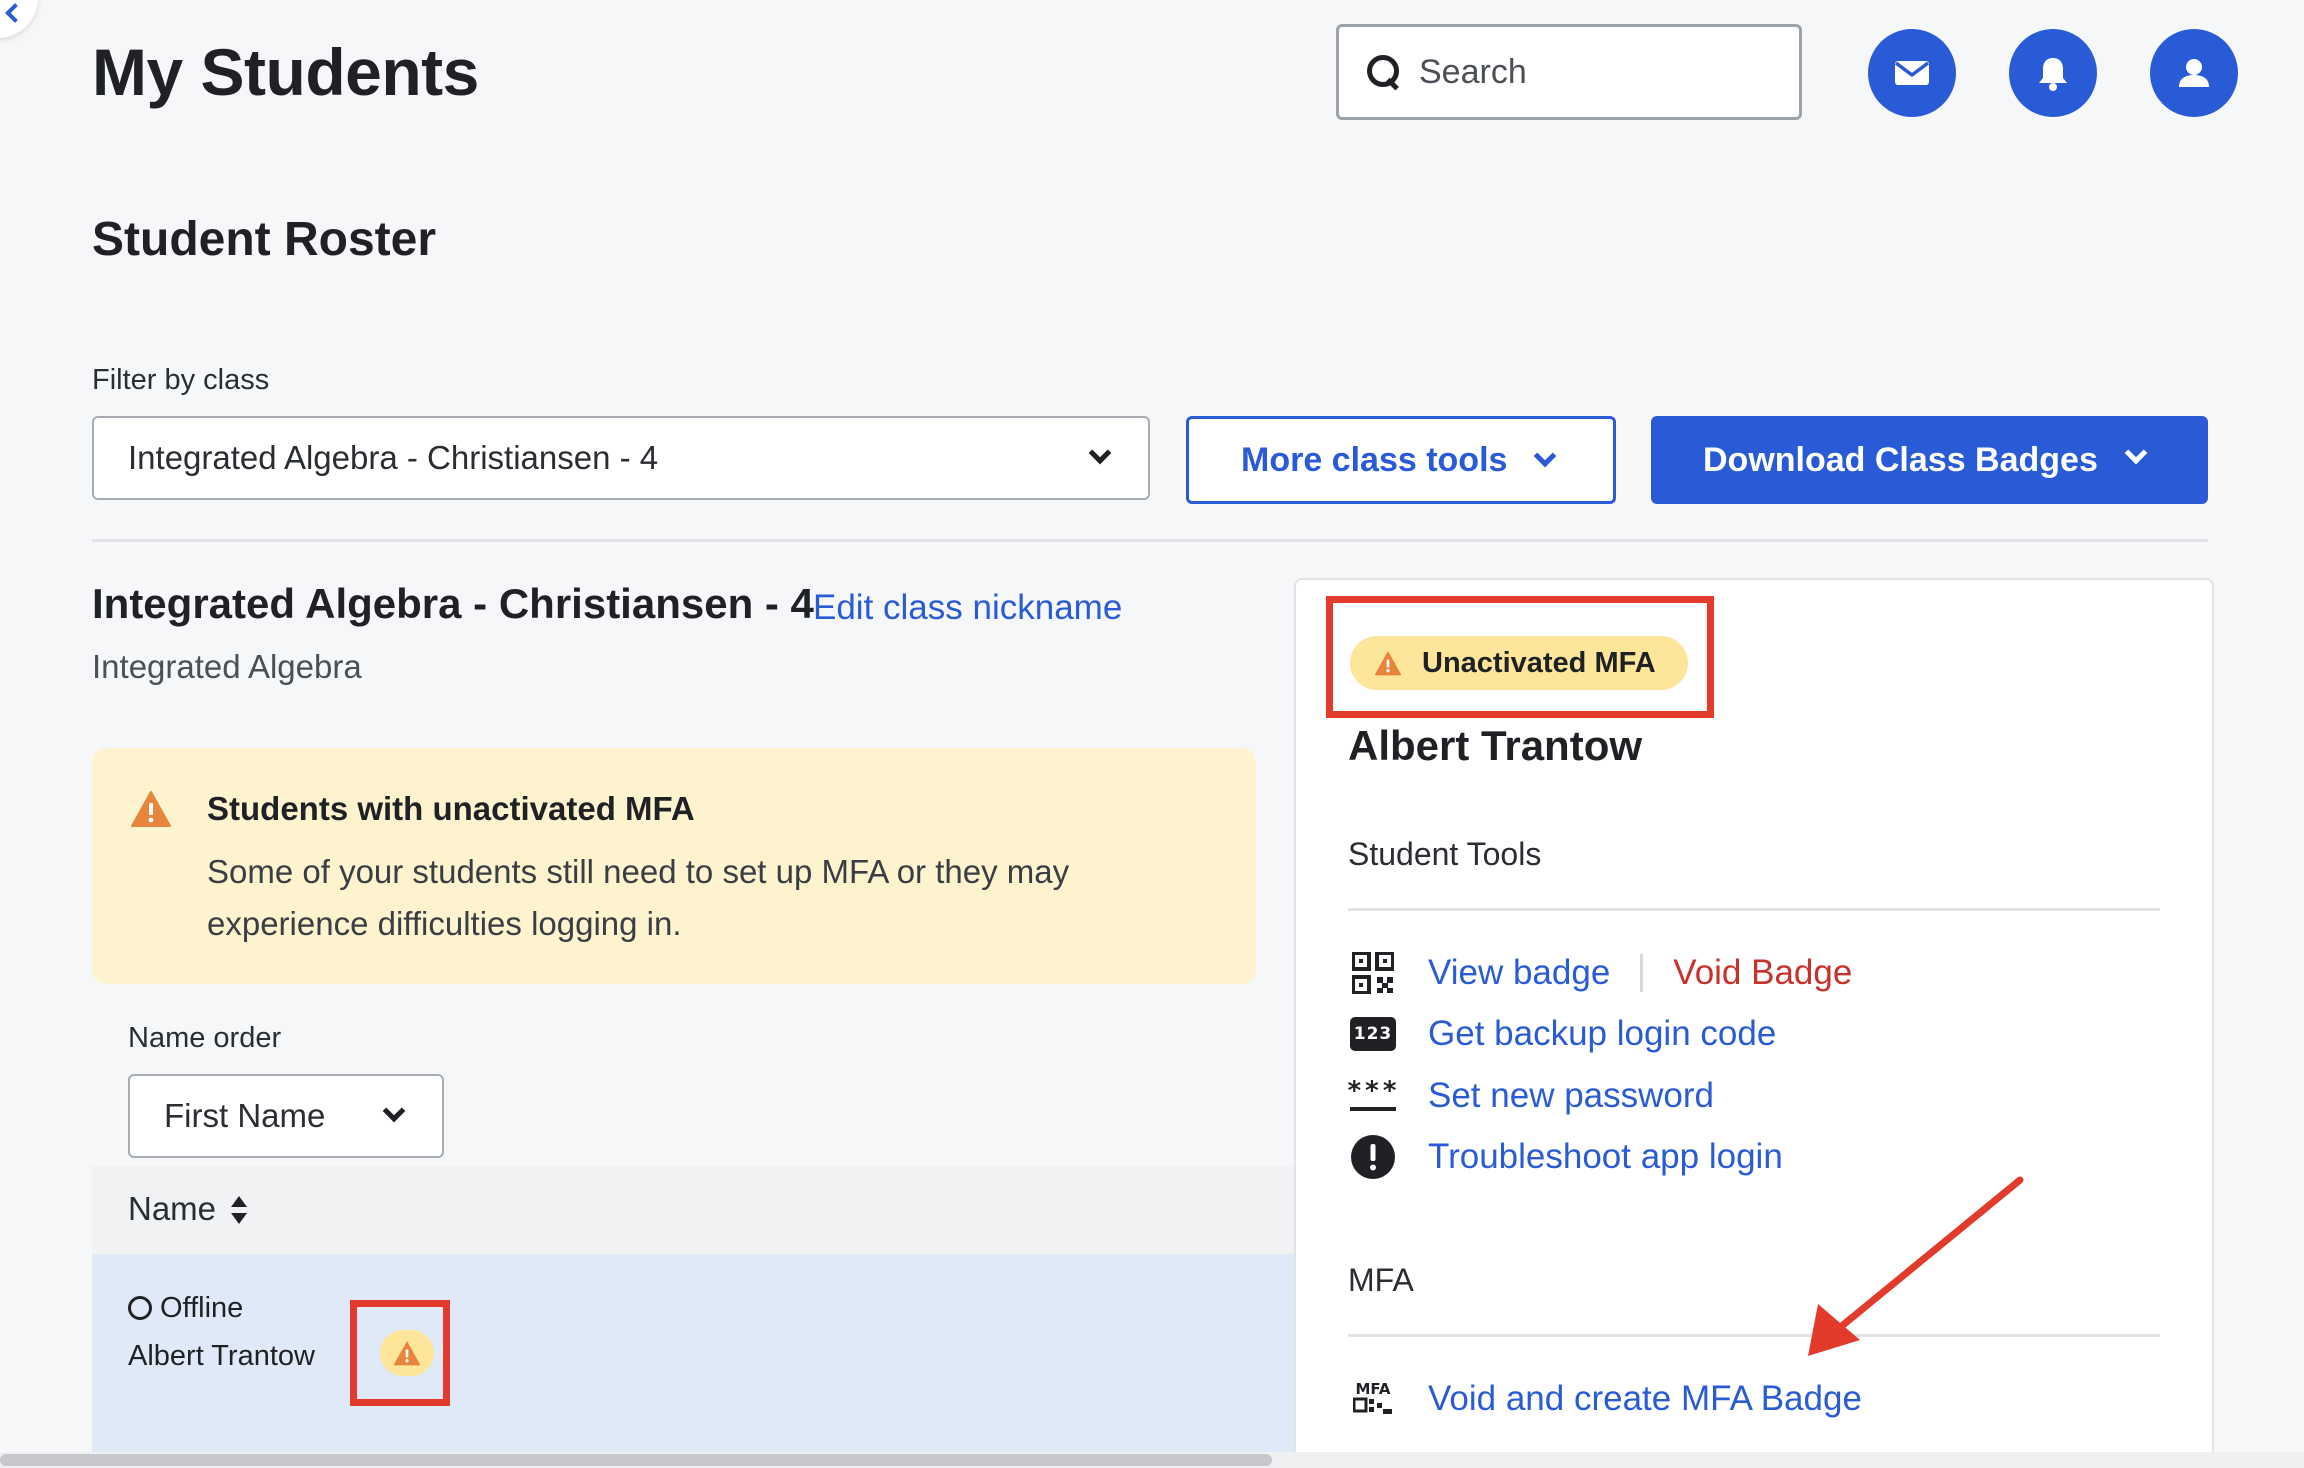 The width and height of the screenshot is (2304, 1468). Describe the element at coordinates (693, 1210) in the screenshot. I see `table-header: Name` at that location.